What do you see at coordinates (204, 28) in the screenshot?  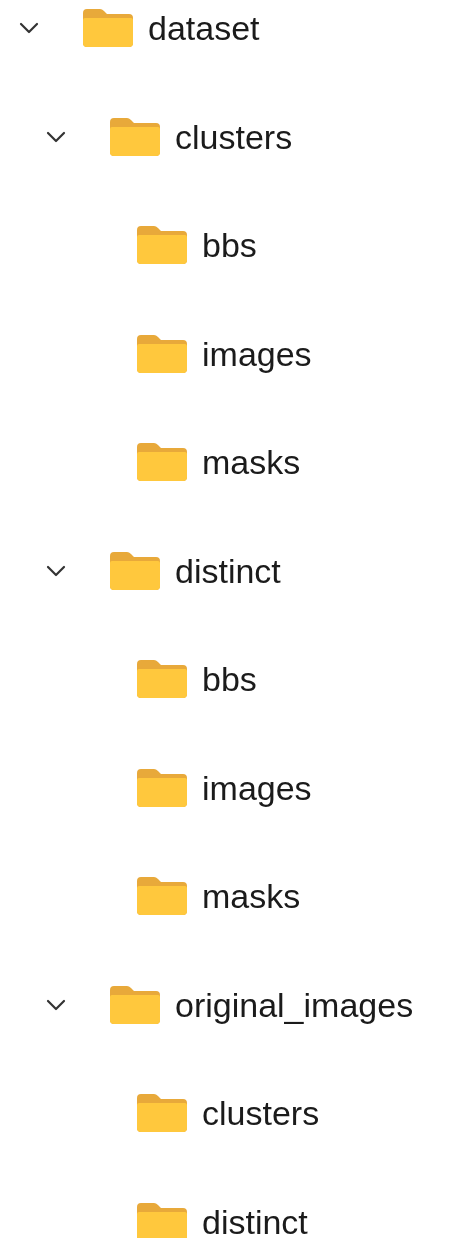 I see `folder-name: dataset` at bounding box center [204, 28].